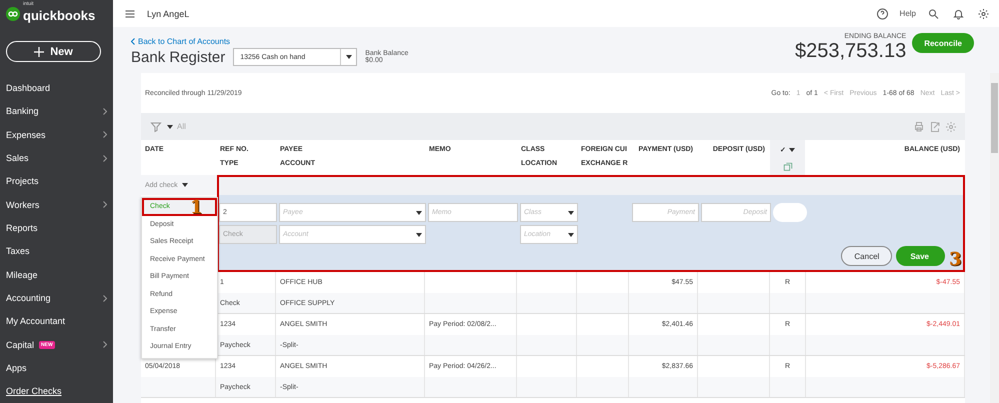 Image resolution: width=999 pixels, height=403 pixels. What do you see at coordinates (56, 252) in the screenshot?
I see `sidebar-item: Taxes` at bounding box center [56, 252].